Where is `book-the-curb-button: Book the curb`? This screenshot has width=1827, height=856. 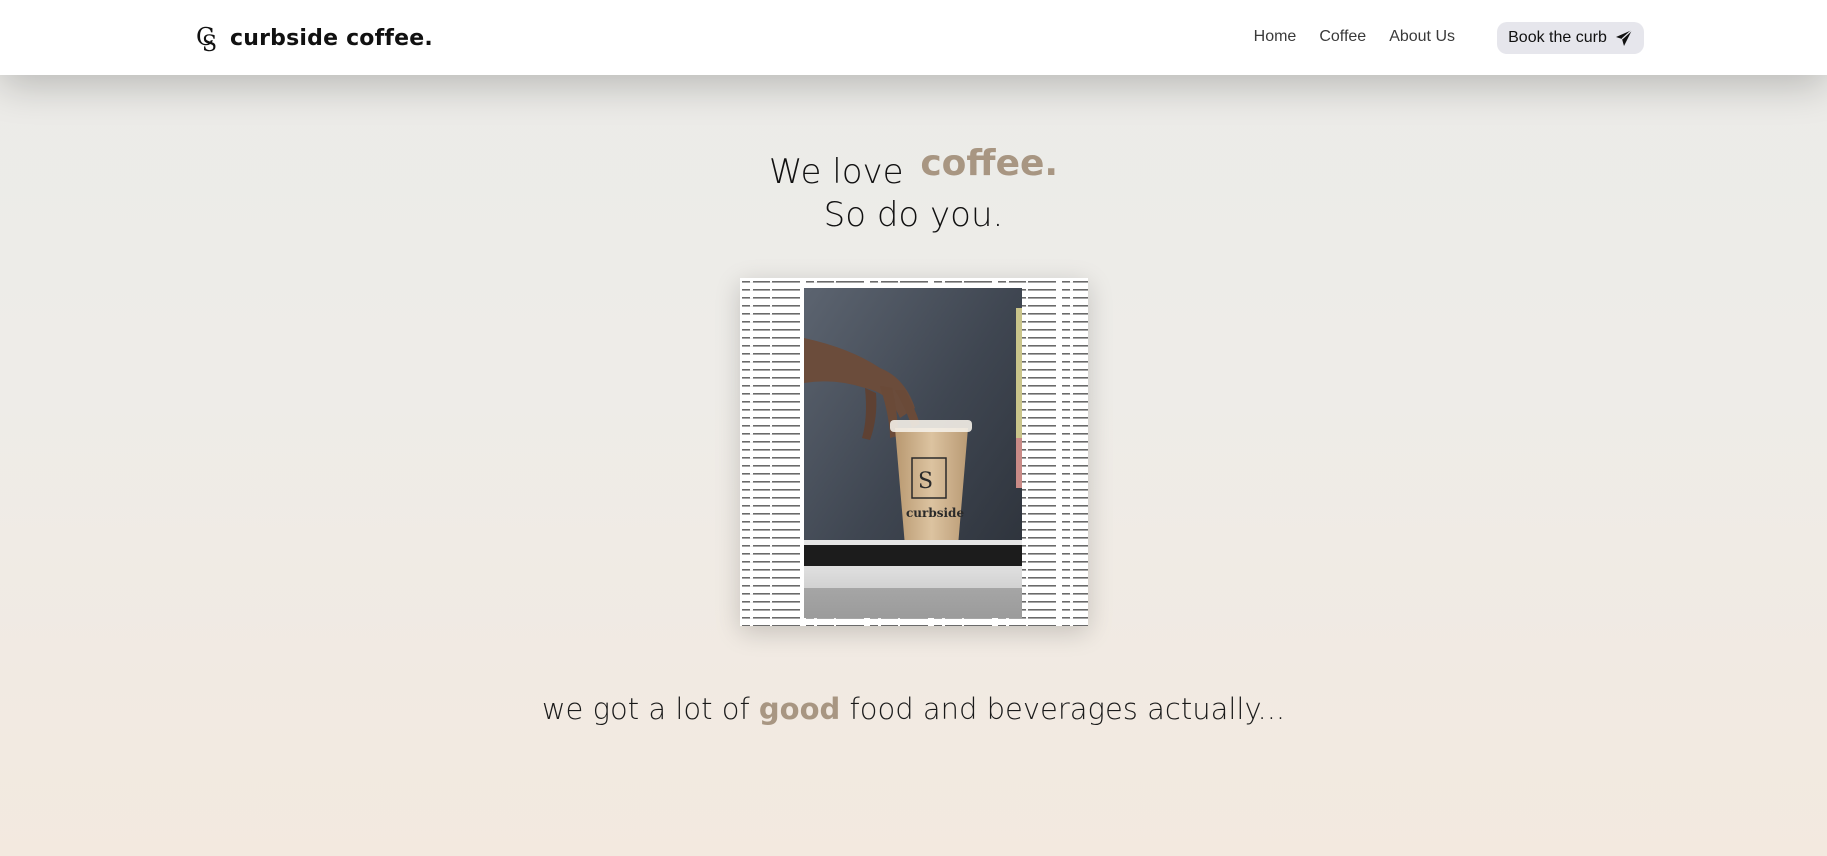 book-the-curb-button: Book the curb is located at coordinates (1570, 38).